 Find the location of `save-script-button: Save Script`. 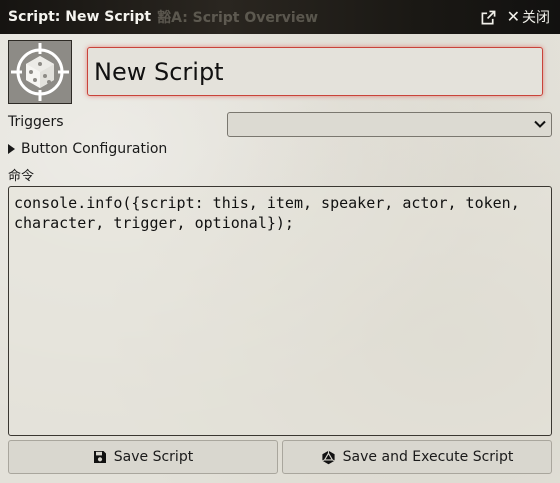

save-script-button: Save Script is located at coordinates (143, 457).